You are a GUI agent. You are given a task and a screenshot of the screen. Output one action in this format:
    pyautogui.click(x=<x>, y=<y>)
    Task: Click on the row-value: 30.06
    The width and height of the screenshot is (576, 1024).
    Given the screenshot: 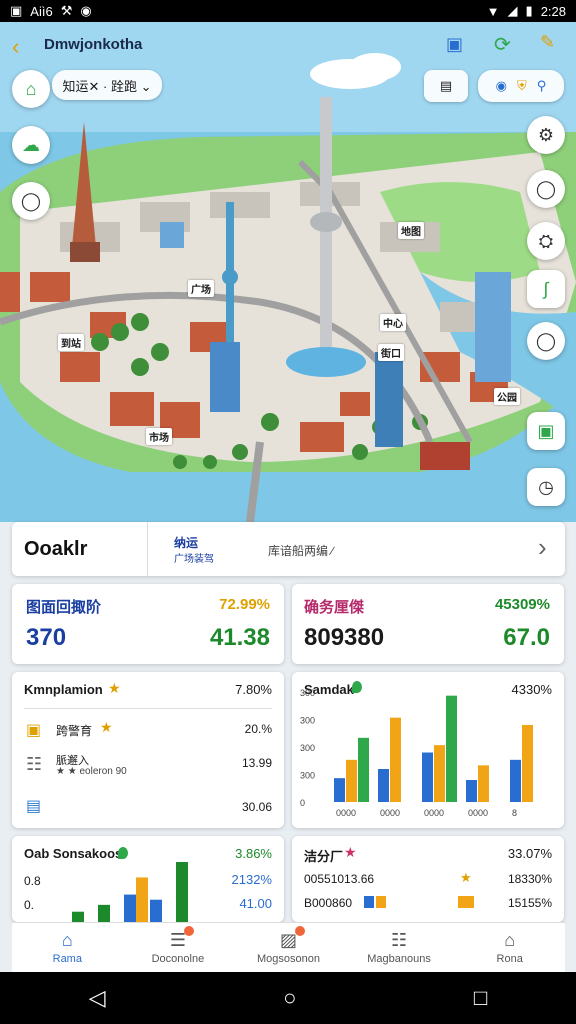 What is the action you would take?
    pyautogui.click(x=256, y=807)
    